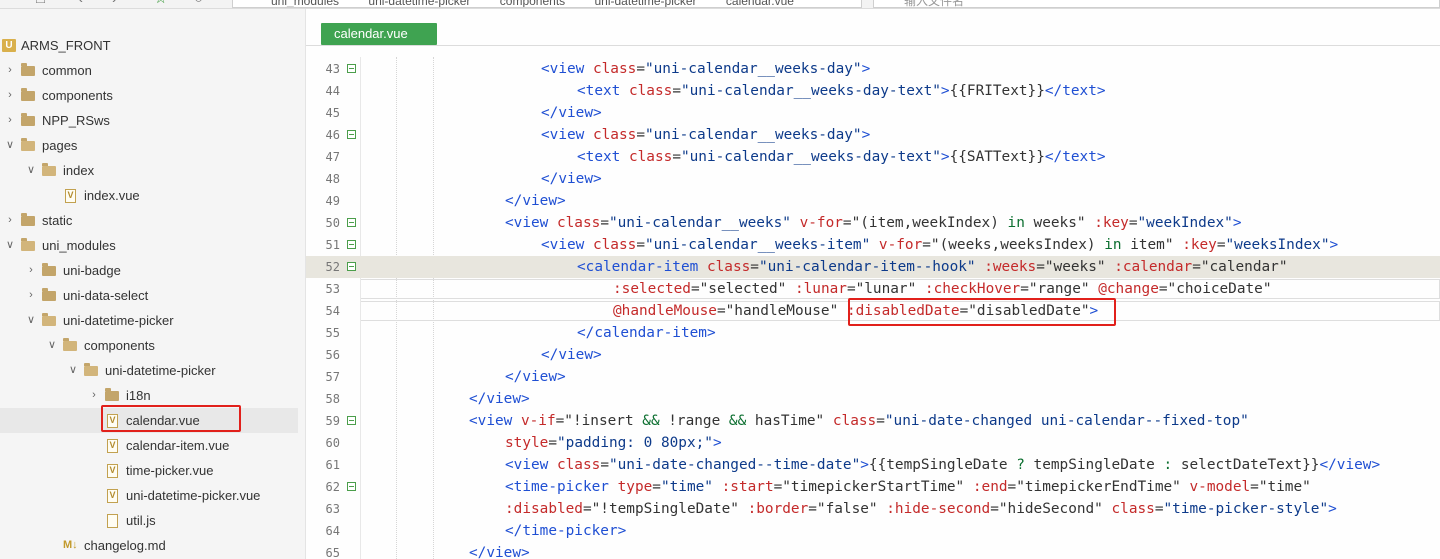  What do you see at coordinates (66, 45) in the screenshot?
I see `project-label: ARMS_FRONT` at bounding box center [66, 45].